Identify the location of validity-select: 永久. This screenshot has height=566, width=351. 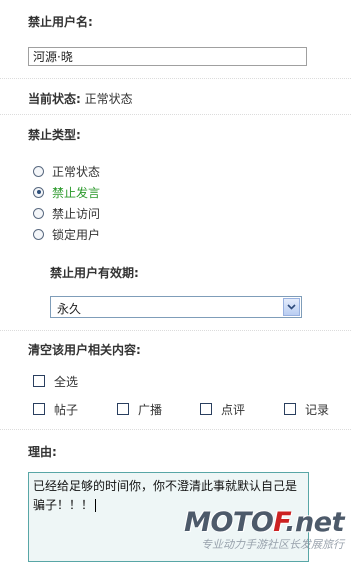
(176, 307).